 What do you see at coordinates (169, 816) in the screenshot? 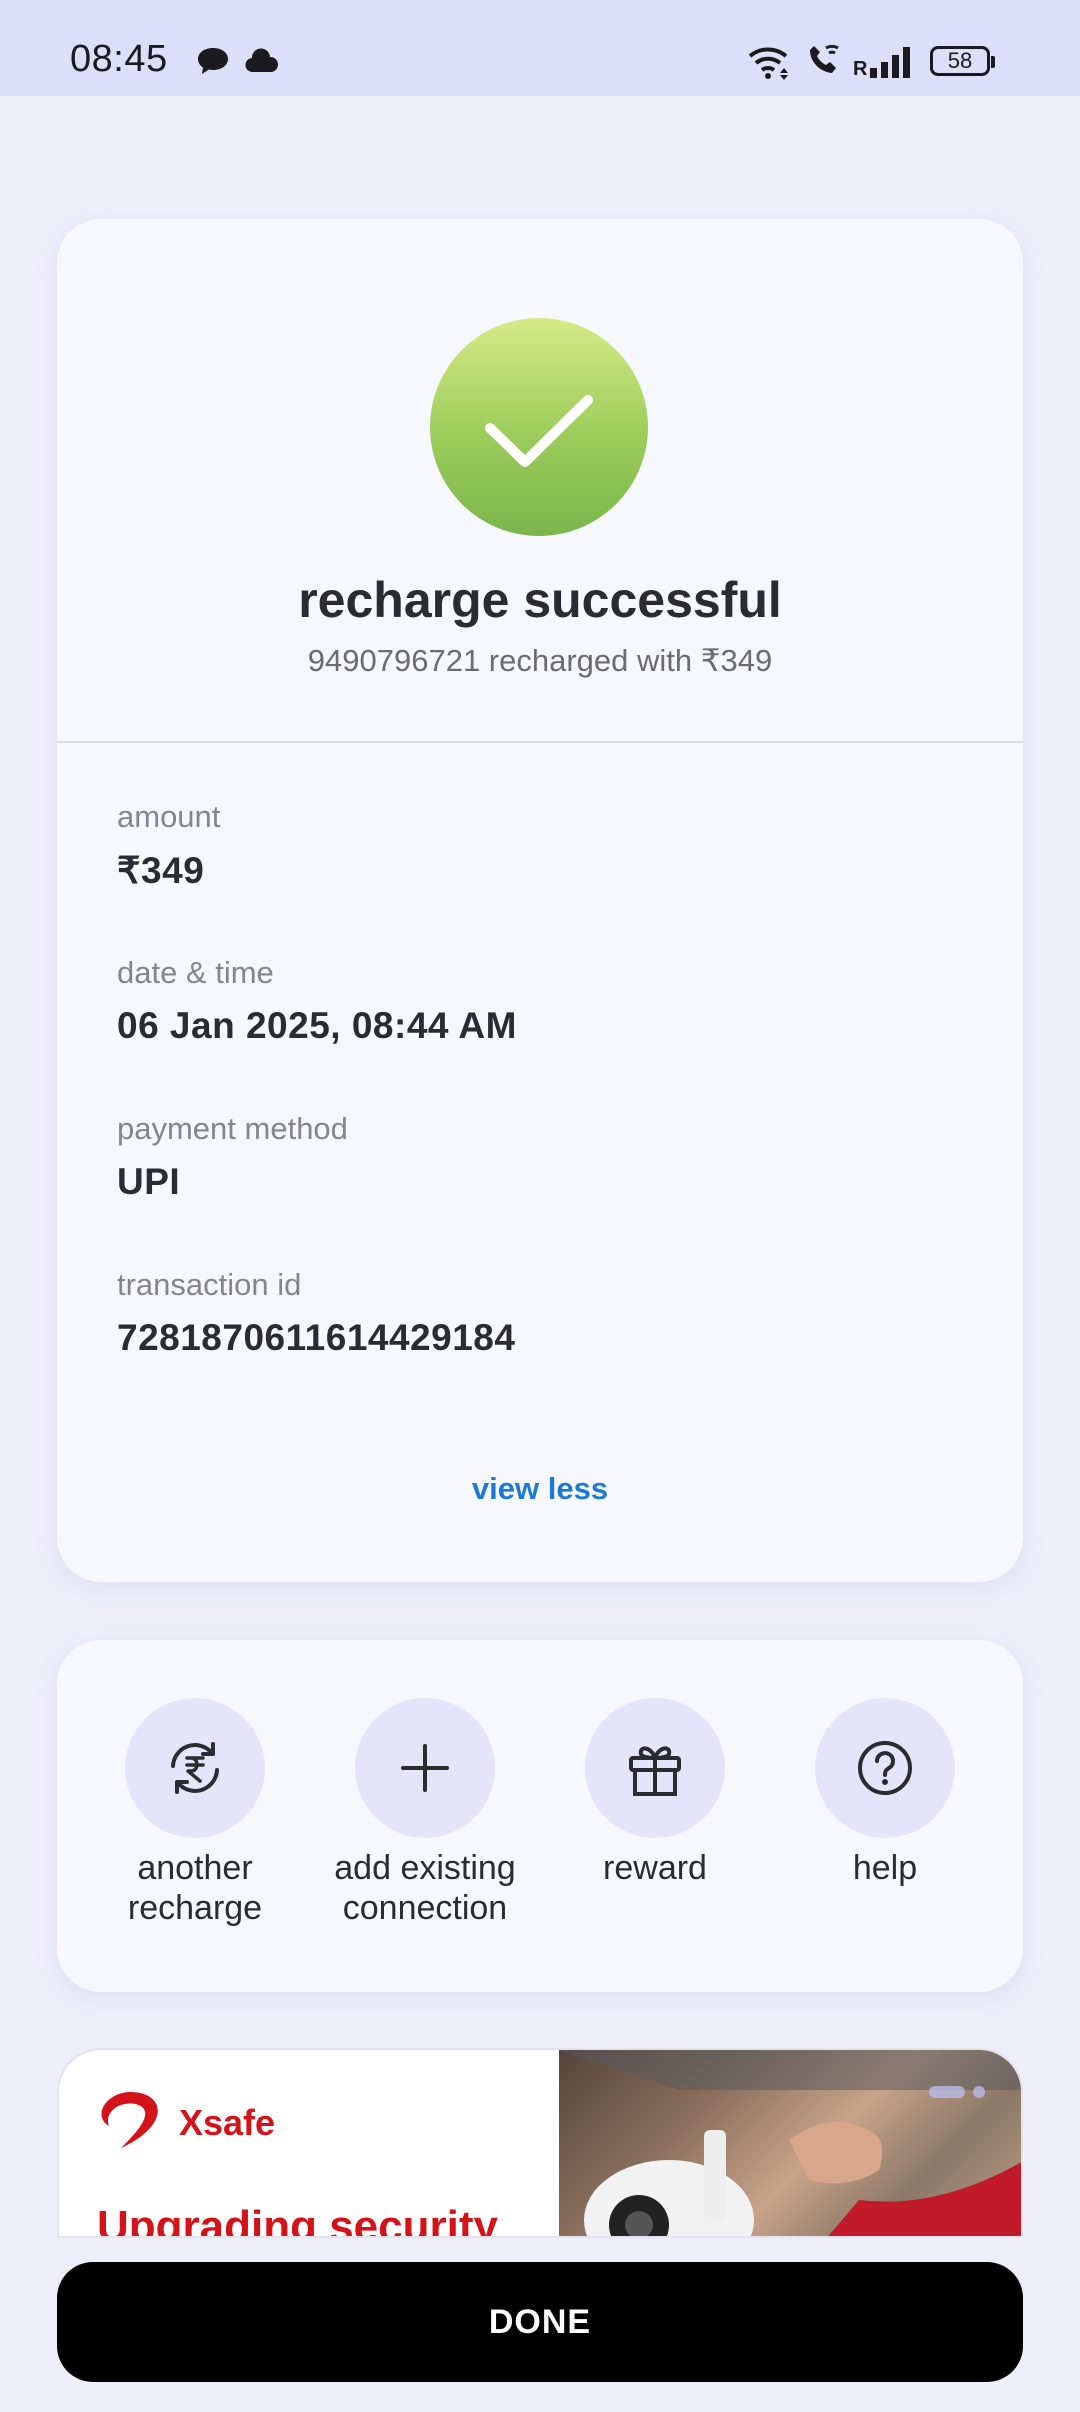
I see `detail-label: amount` at bounding box center [169, 816].